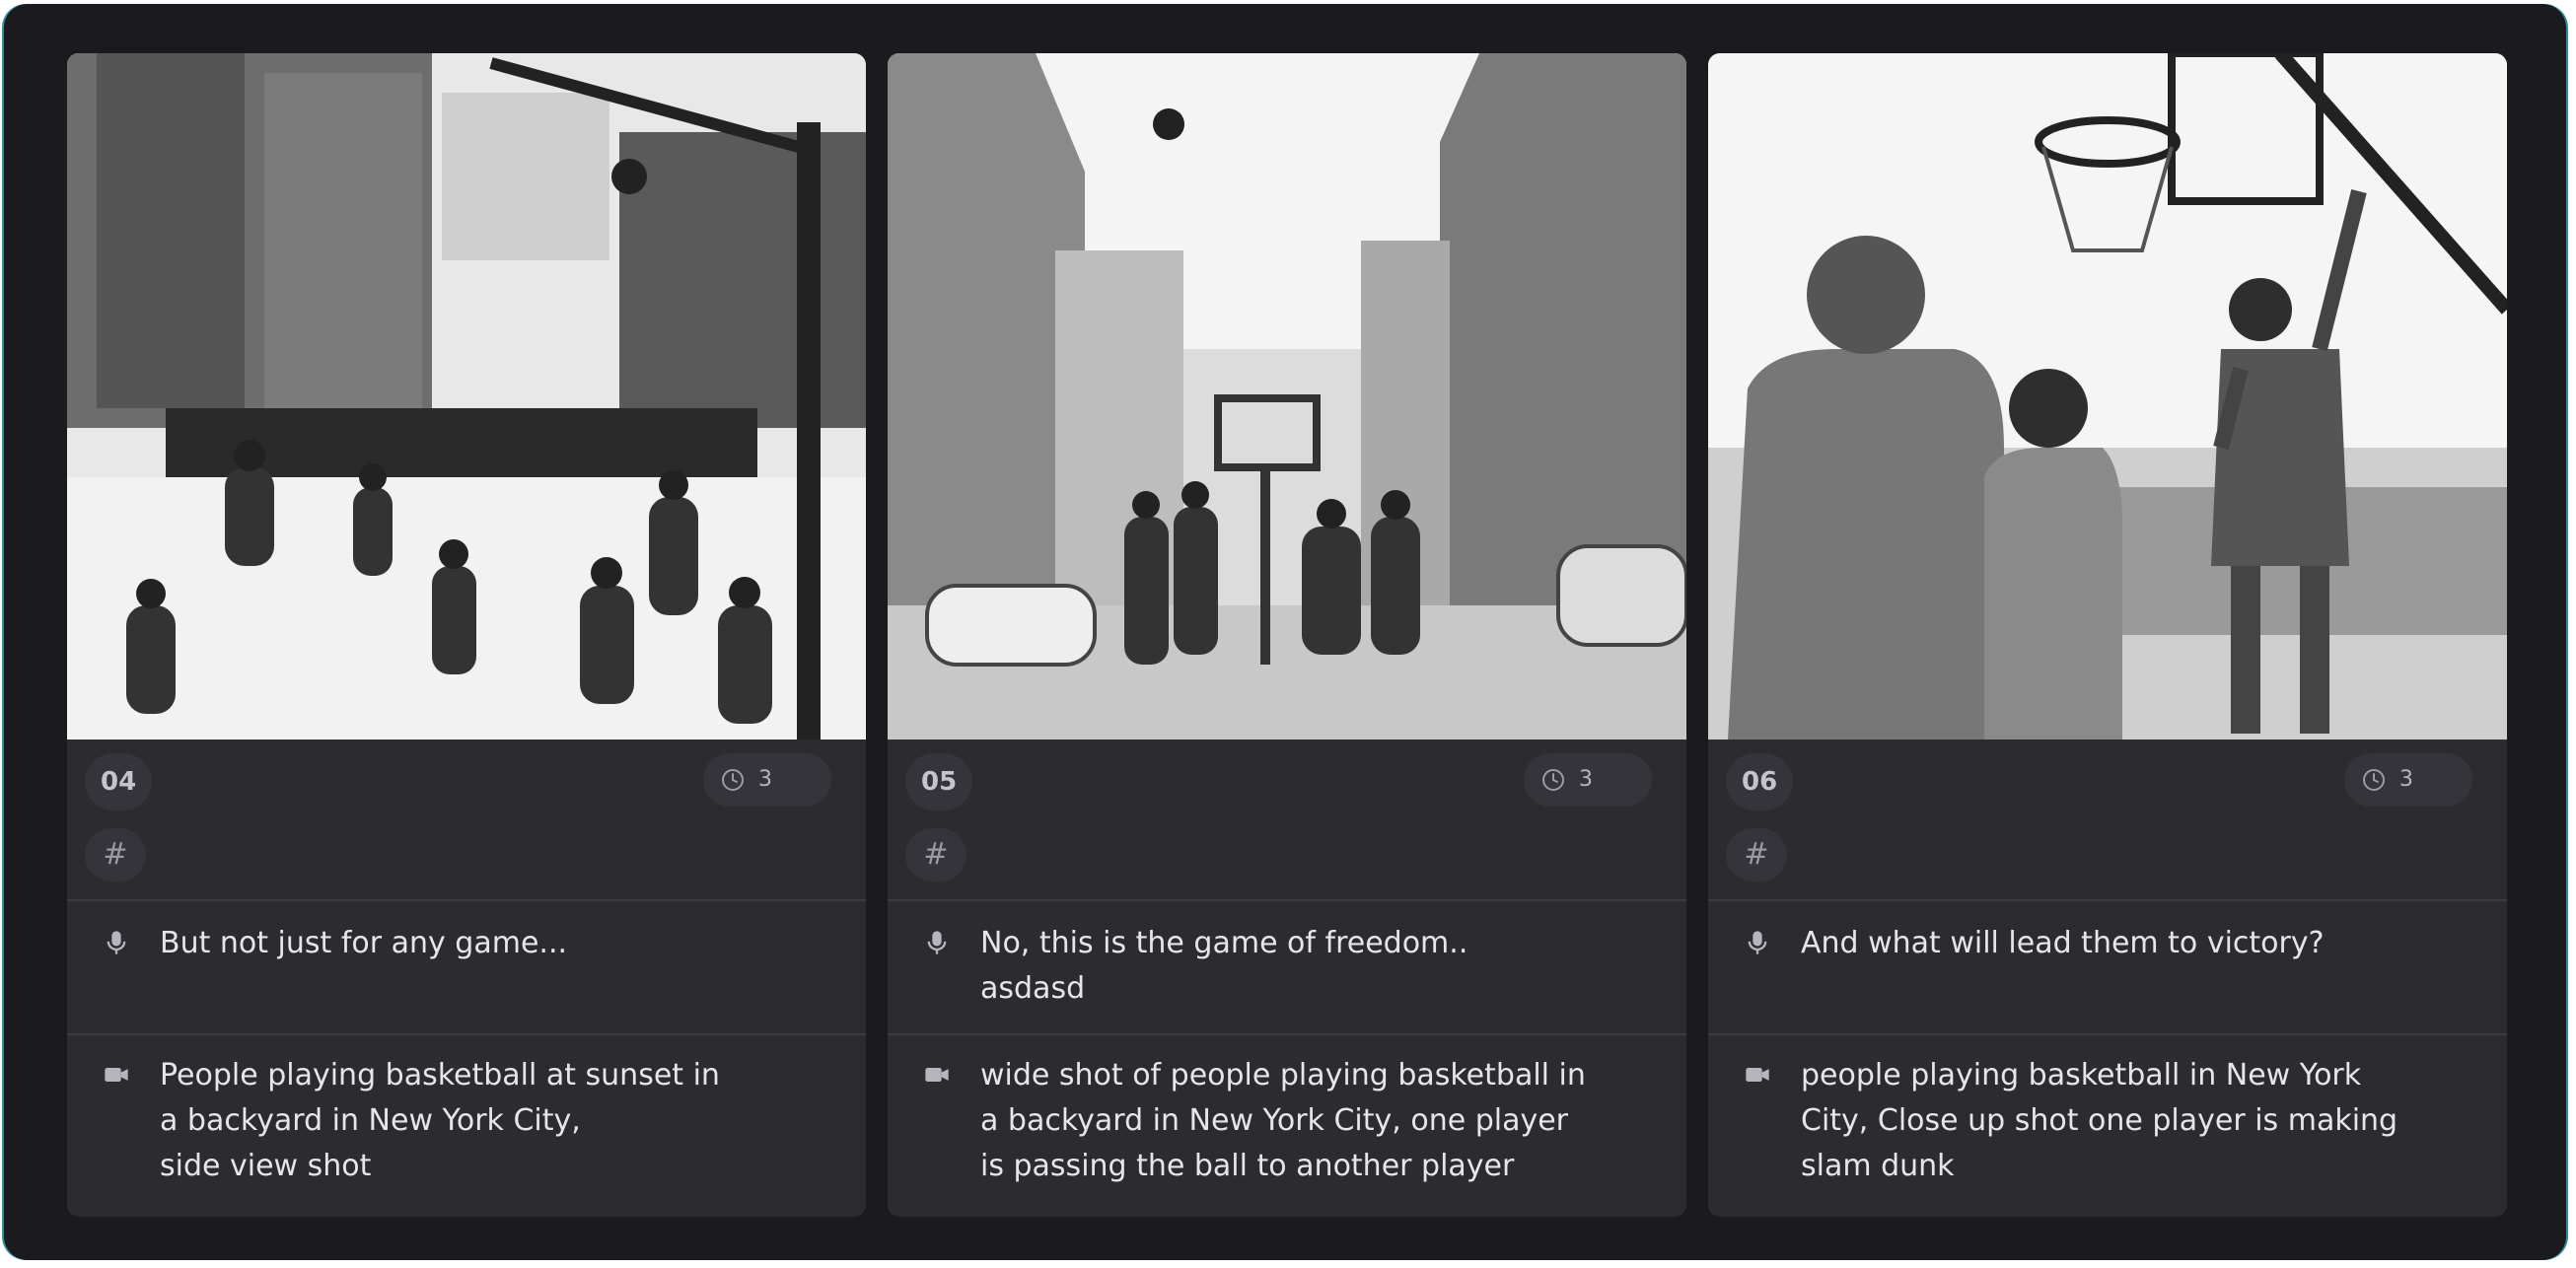 The width and height of the screenshot is (2576, 1268). What do you see at coordinates (939, 781) in the screenshot?
I see `scene-number-badge: 05` at bounding box center [939, 781].